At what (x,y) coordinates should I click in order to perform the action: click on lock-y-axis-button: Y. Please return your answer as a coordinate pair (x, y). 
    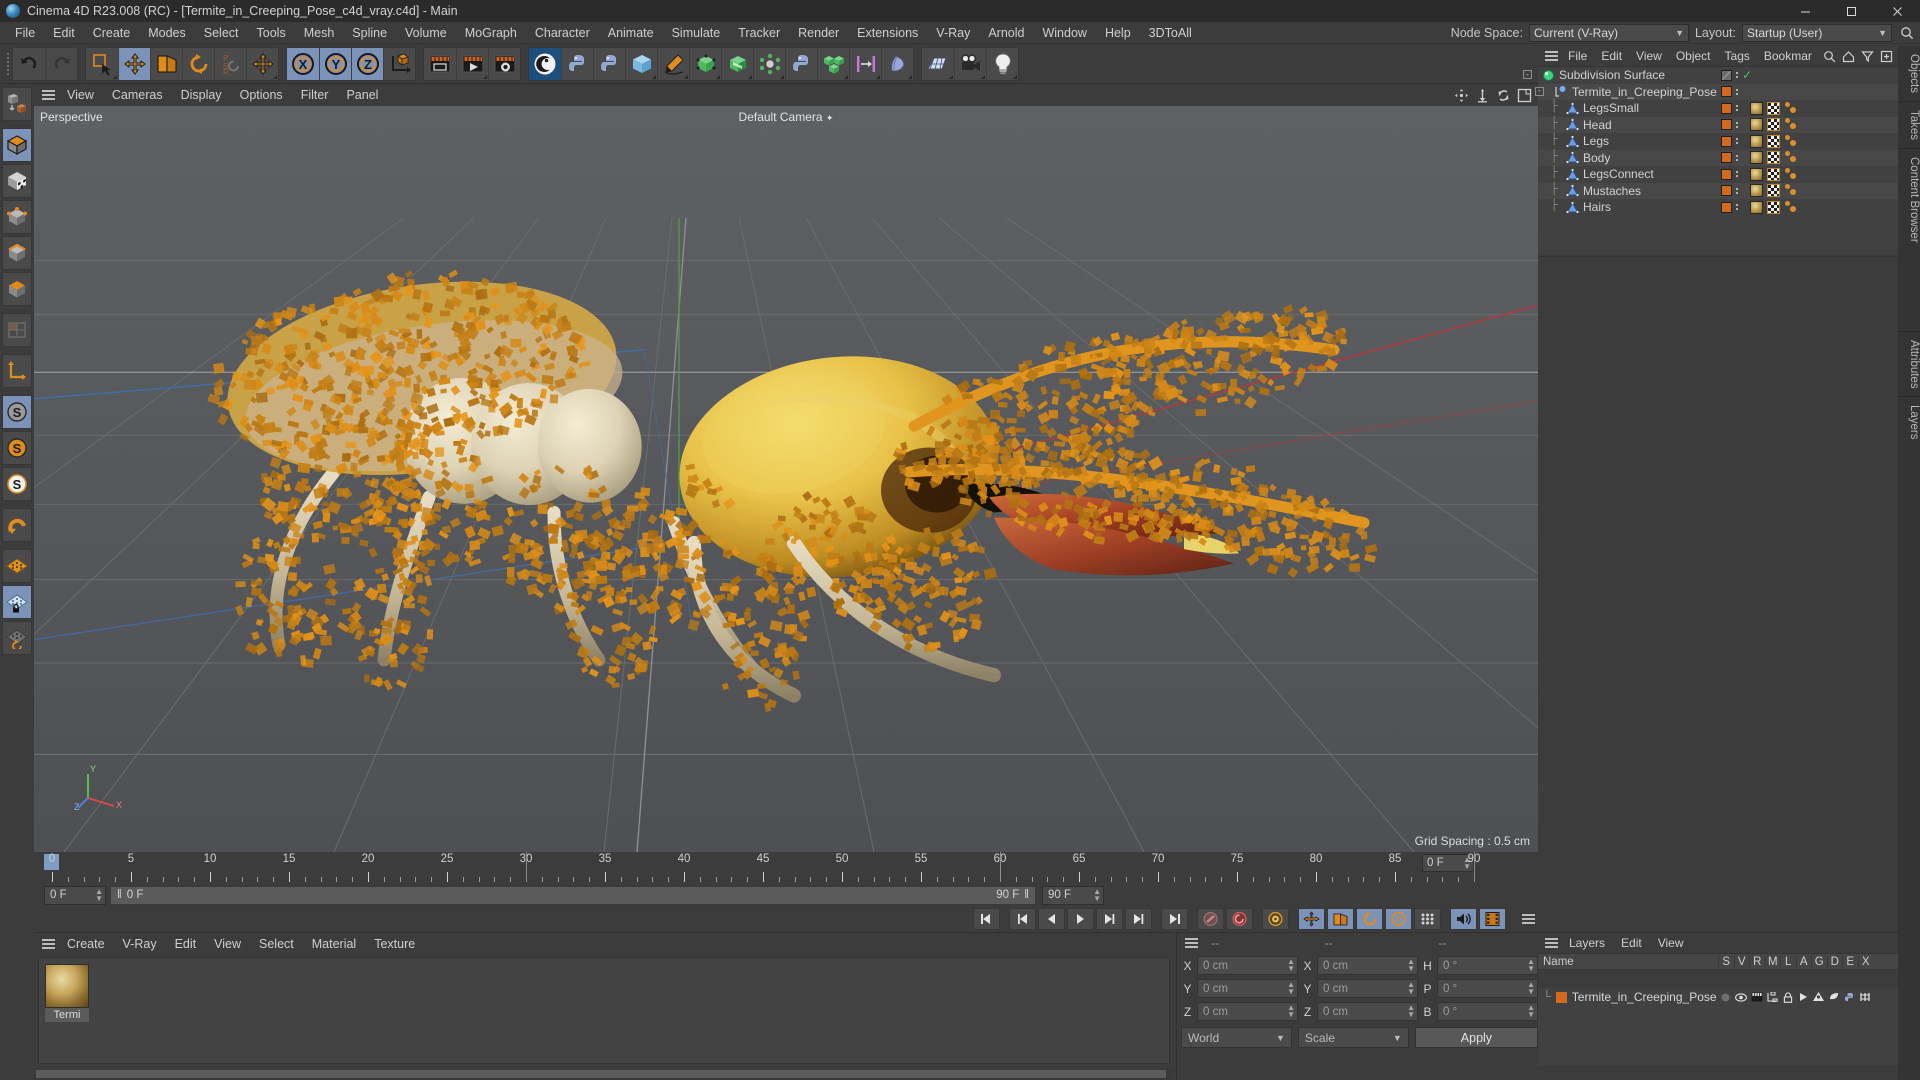
    Looking at the image, I should click on (335, 63).